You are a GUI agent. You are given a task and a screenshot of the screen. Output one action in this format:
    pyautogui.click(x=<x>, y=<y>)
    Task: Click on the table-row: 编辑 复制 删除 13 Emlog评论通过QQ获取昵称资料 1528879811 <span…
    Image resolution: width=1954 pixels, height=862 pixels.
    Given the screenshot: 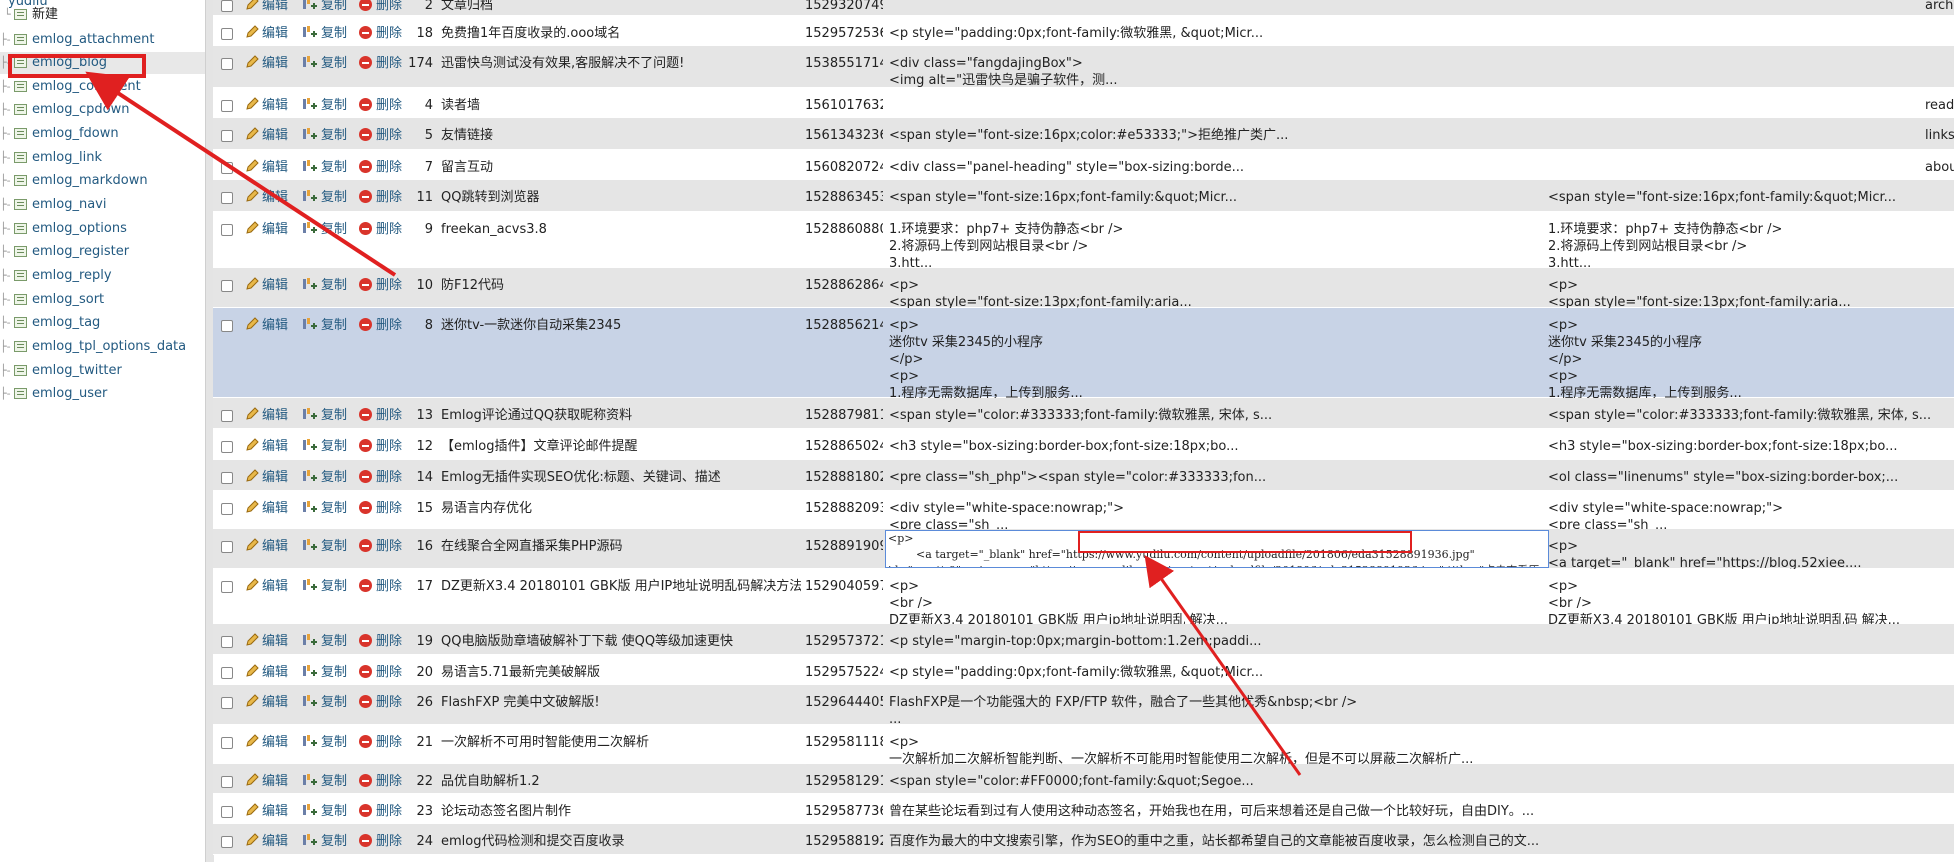 What is the action you would take?
    pyautogui.click(x=1083, y=413)
    